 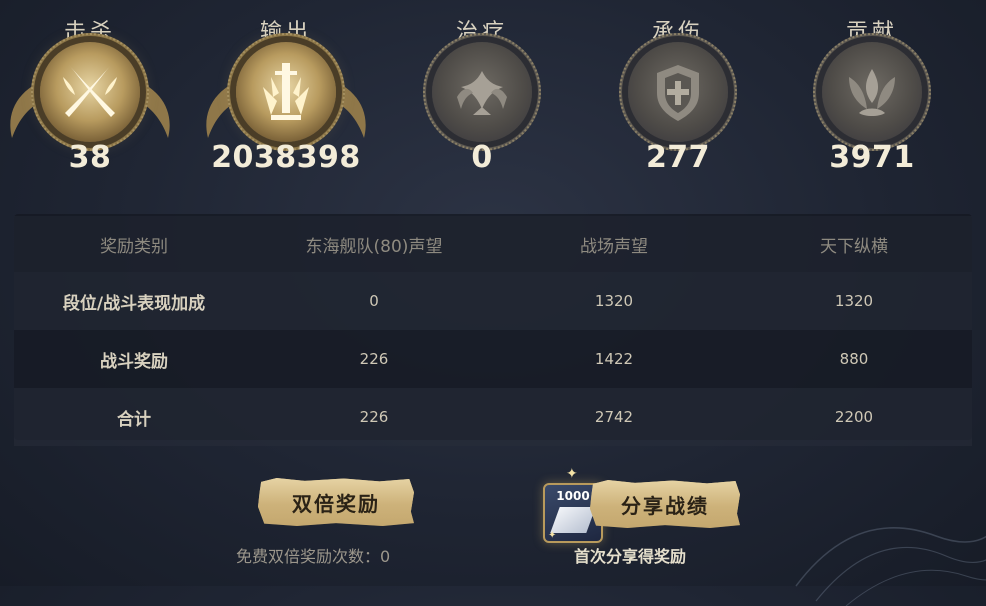 What do you see at coordinates (493, 359) in the screenshot?
I see `table-row: 战斗奖励 226 1422 880` at bounding box center [493, 359].